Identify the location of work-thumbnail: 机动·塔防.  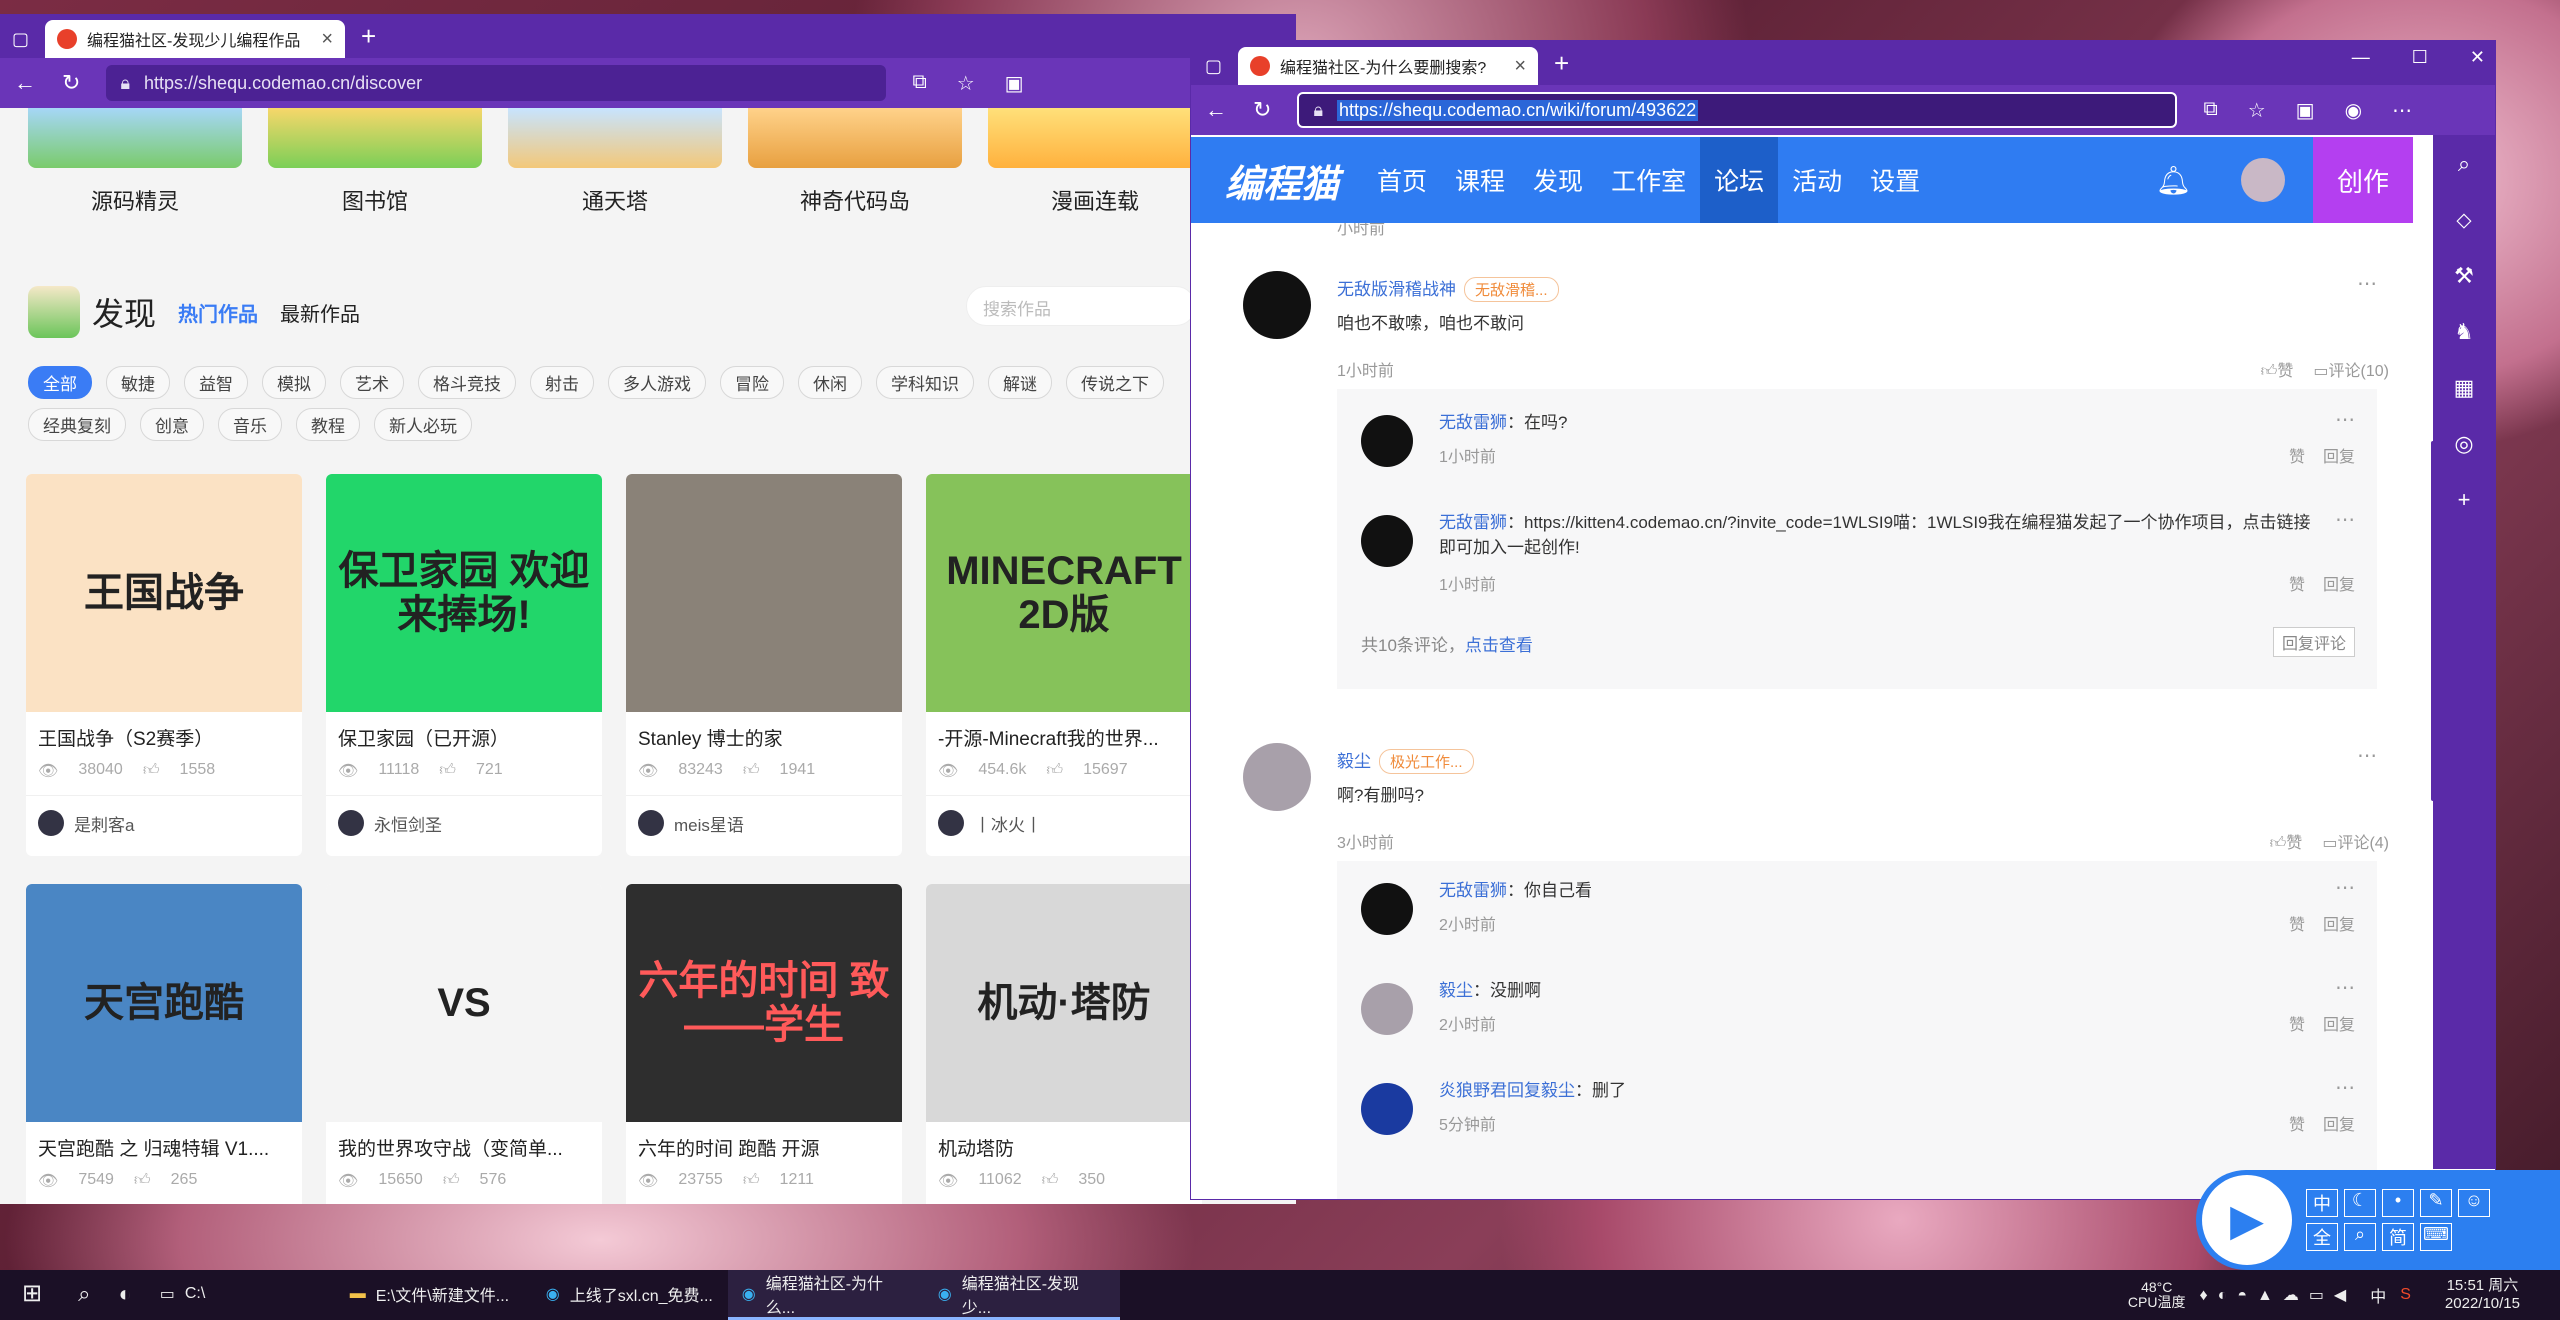
(1064, 1003).